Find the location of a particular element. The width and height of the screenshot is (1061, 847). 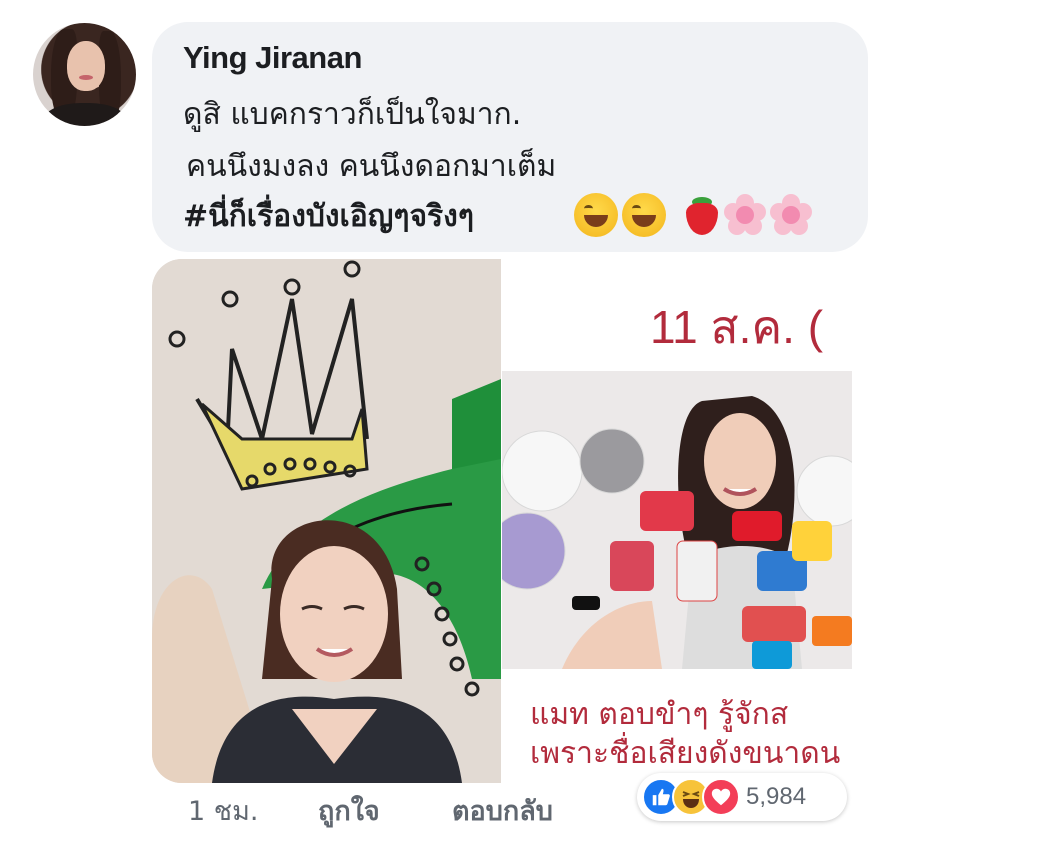

press-interview-photo is located at coordinates (677, 520).